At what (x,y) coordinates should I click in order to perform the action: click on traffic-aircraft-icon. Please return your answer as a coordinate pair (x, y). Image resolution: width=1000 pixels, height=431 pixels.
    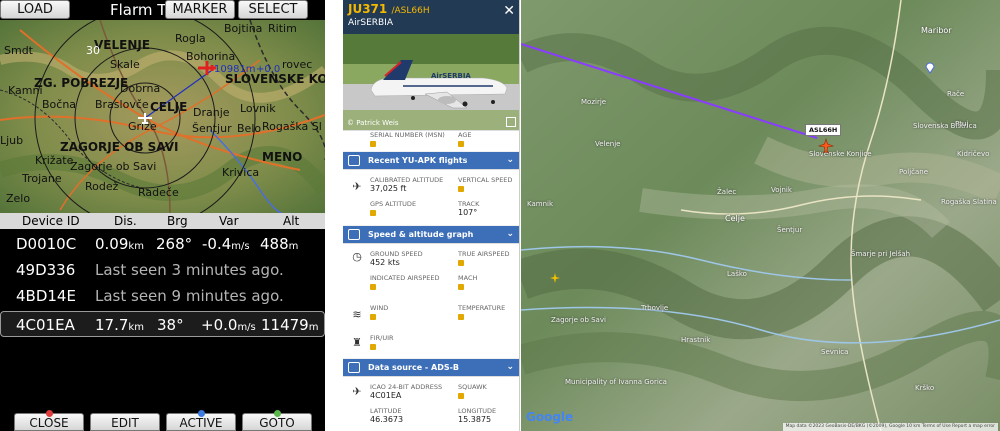
    Looking at the image, I should click on (207, 68).